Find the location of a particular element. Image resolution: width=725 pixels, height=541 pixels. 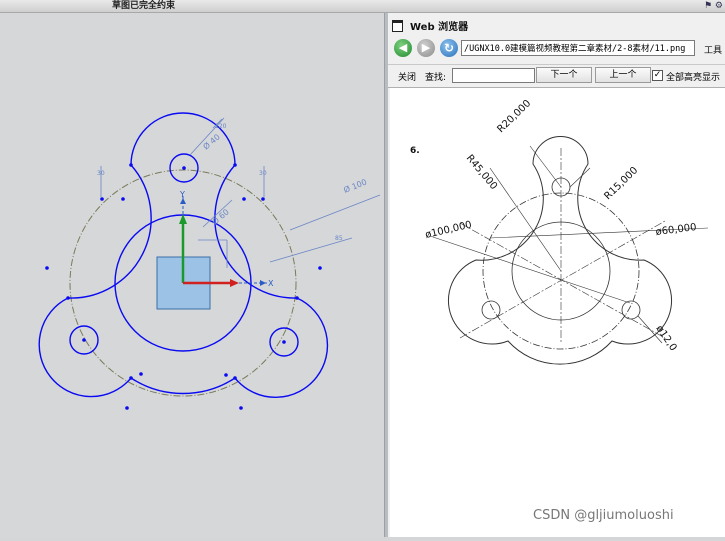

window-icon is located at coordinates (397, 26).